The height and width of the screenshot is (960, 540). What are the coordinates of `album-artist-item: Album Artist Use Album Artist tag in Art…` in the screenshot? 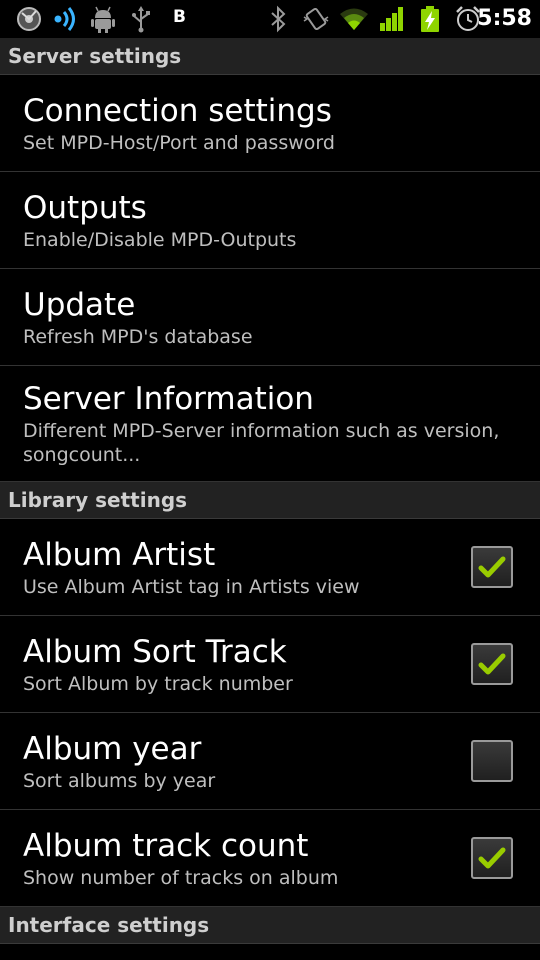 It's located at (270, 567).